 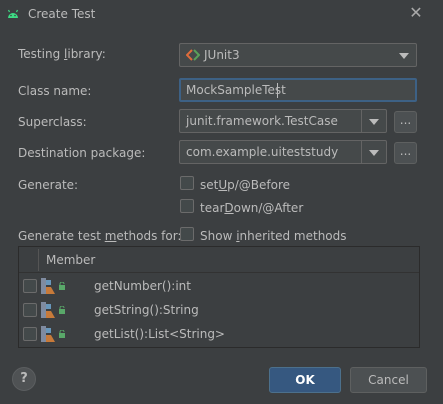 I want to click on show-inherited-checkbox, so click(x=187, y=234).